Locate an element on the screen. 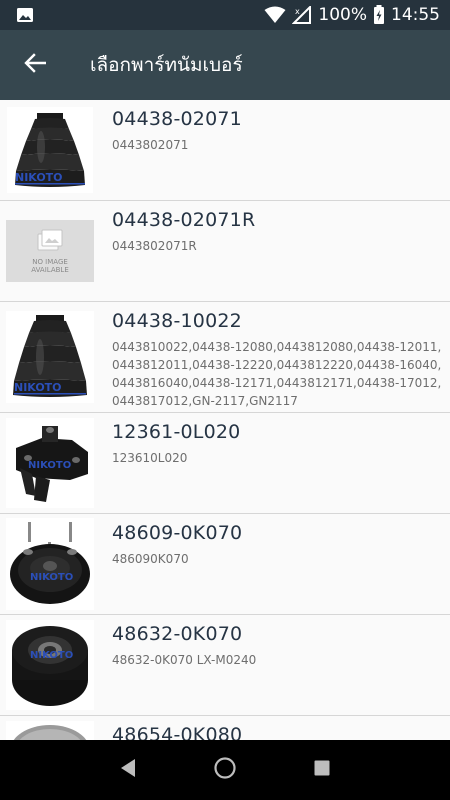  status-bar: x 100% 14:55 is located at coordinates (225, 15).